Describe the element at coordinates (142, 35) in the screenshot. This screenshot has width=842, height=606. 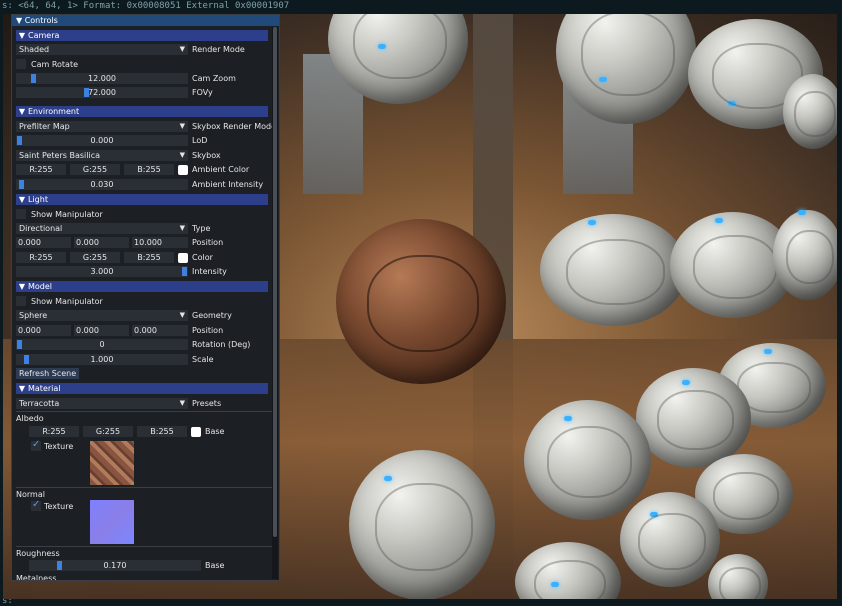
I see `section-header-camera: ▼ Camera` at that location.